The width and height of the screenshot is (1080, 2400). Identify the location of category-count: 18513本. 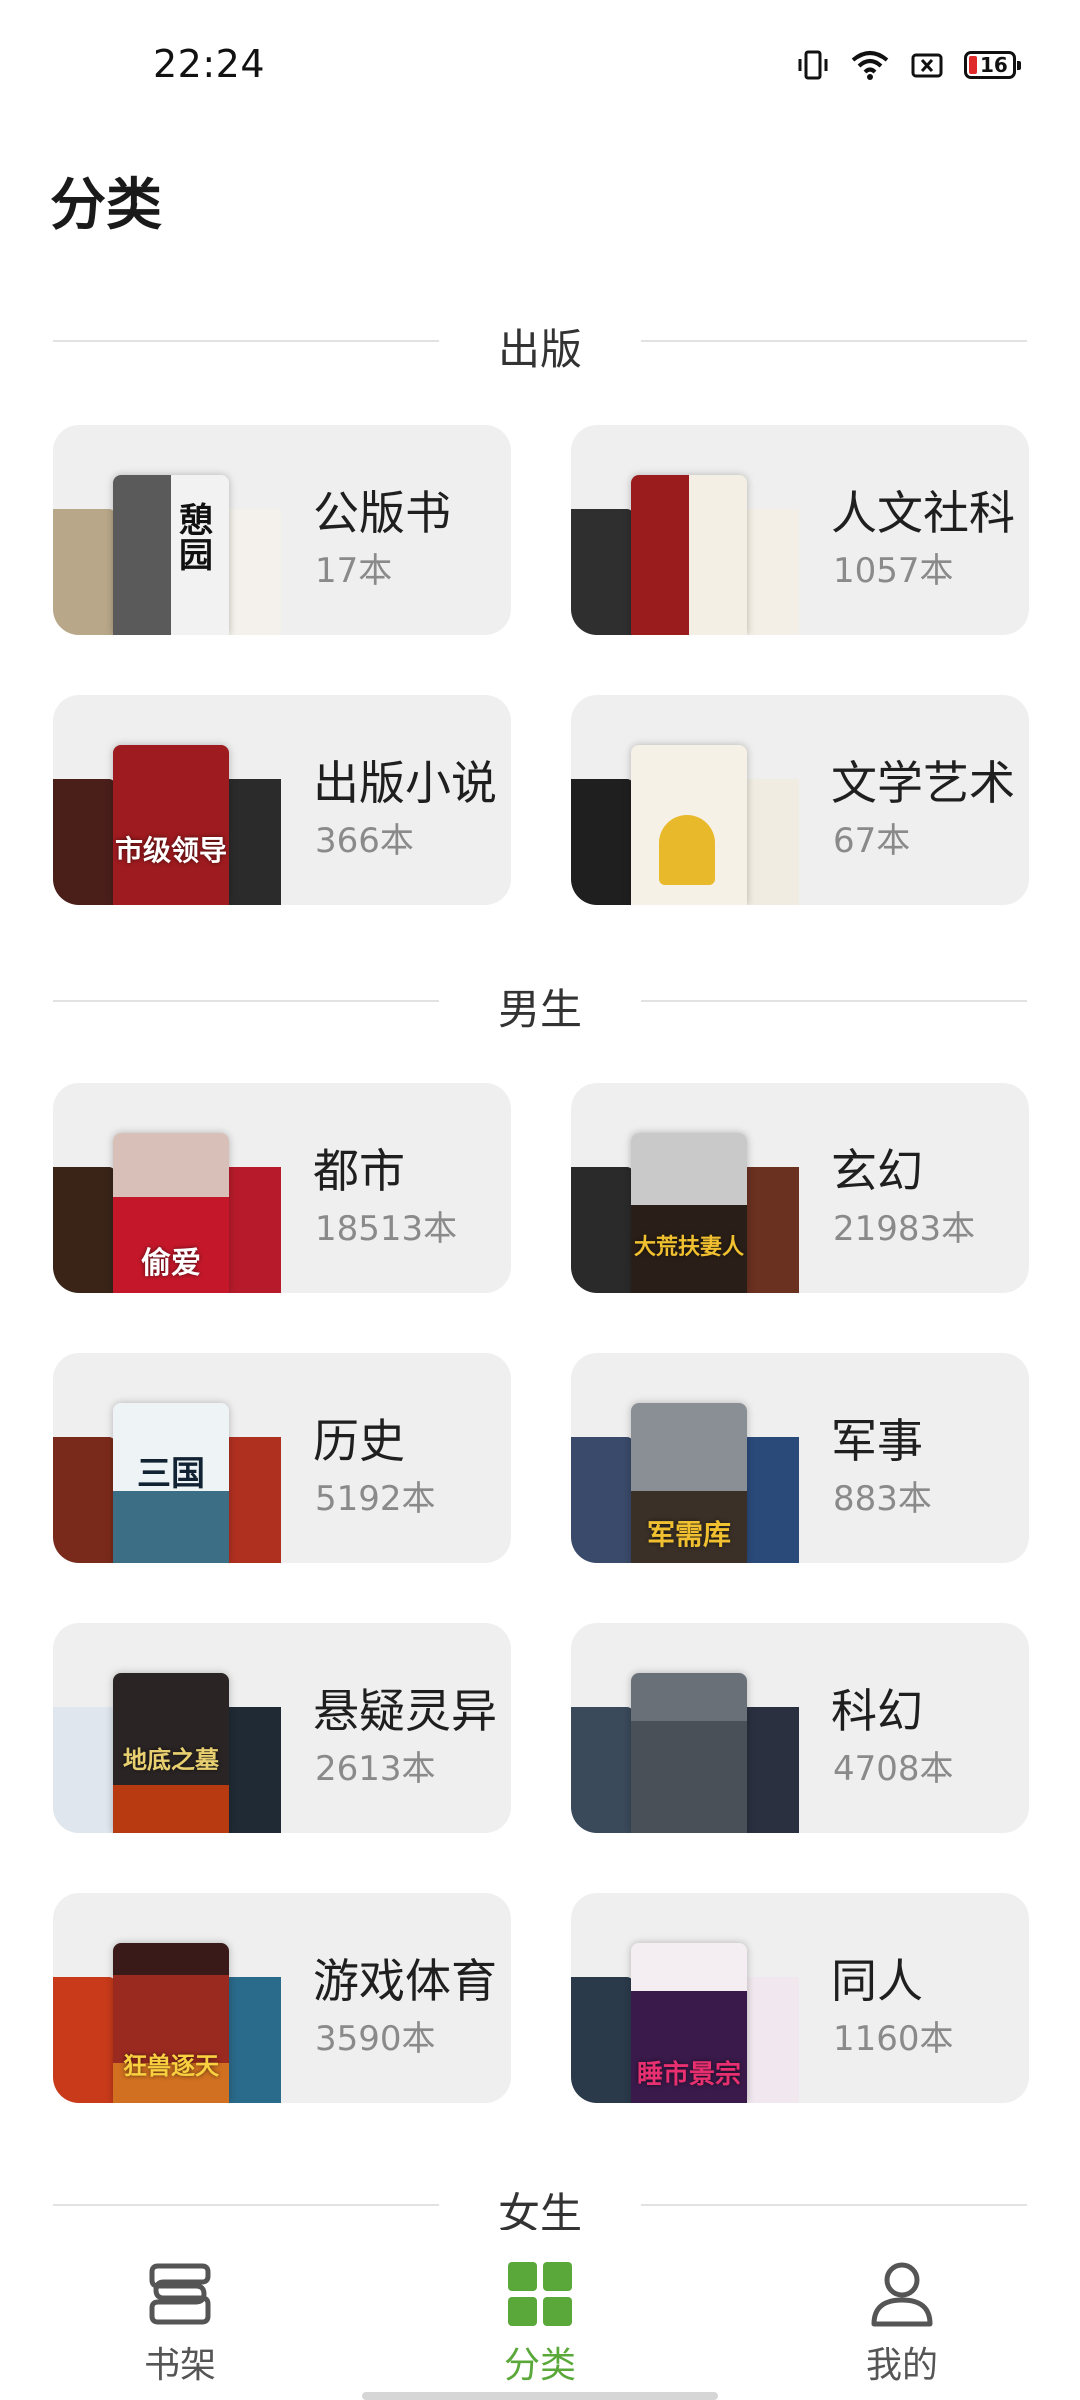
(386, 1229).